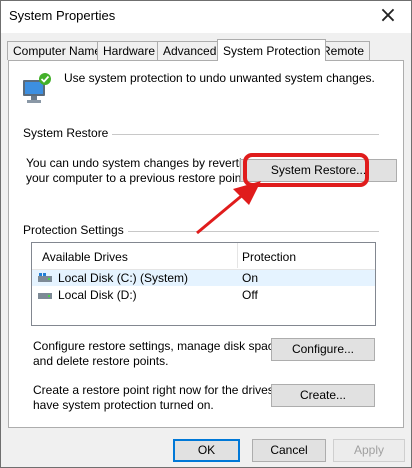 The image size is (412, 468). Describe the element at coordinates (388, 16) in the screenshot. I see `close-icon: ×` at that location.